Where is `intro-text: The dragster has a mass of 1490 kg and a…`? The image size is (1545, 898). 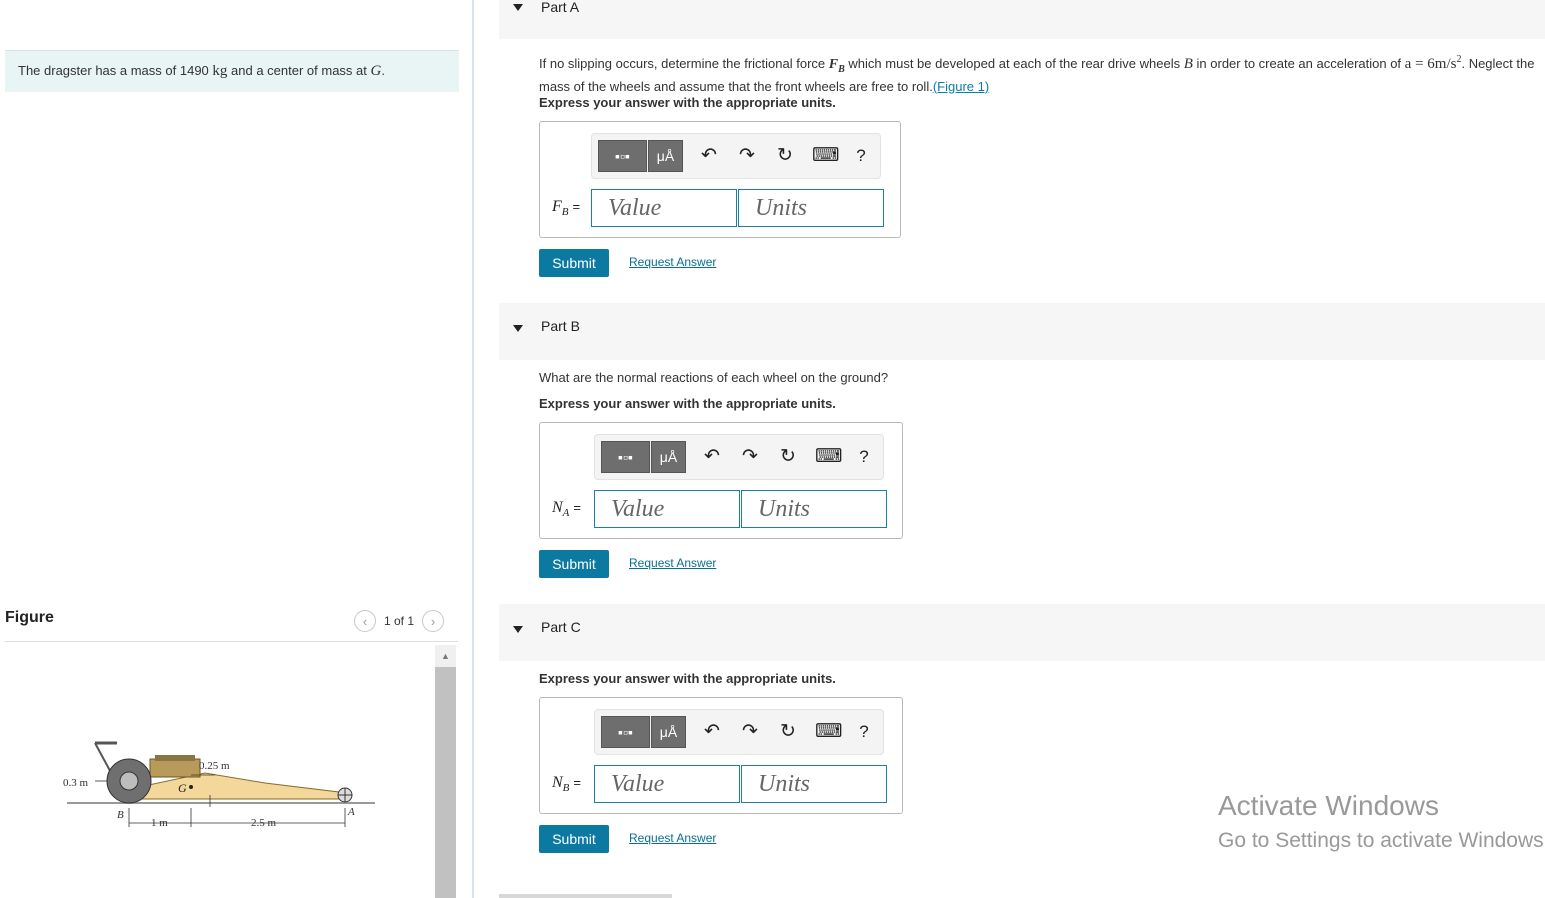
intro-text: The dragster has a mass of 1490 kg and a… is located at coordinates (201, 71).